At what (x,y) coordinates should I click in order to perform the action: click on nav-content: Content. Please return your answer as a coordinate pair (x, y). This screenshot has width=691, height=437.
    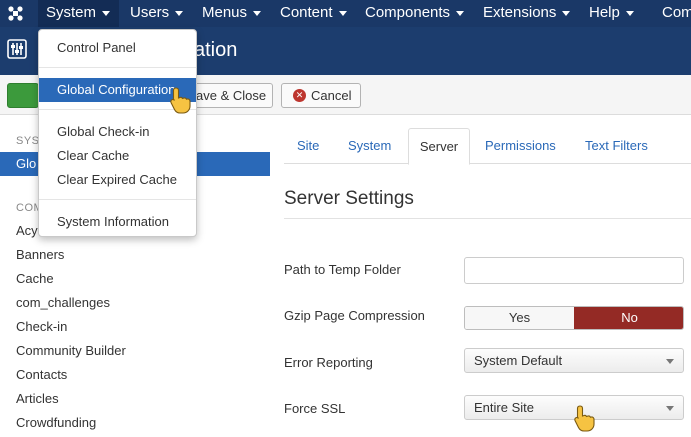
    Looking at the image, I should click on (313, 13).